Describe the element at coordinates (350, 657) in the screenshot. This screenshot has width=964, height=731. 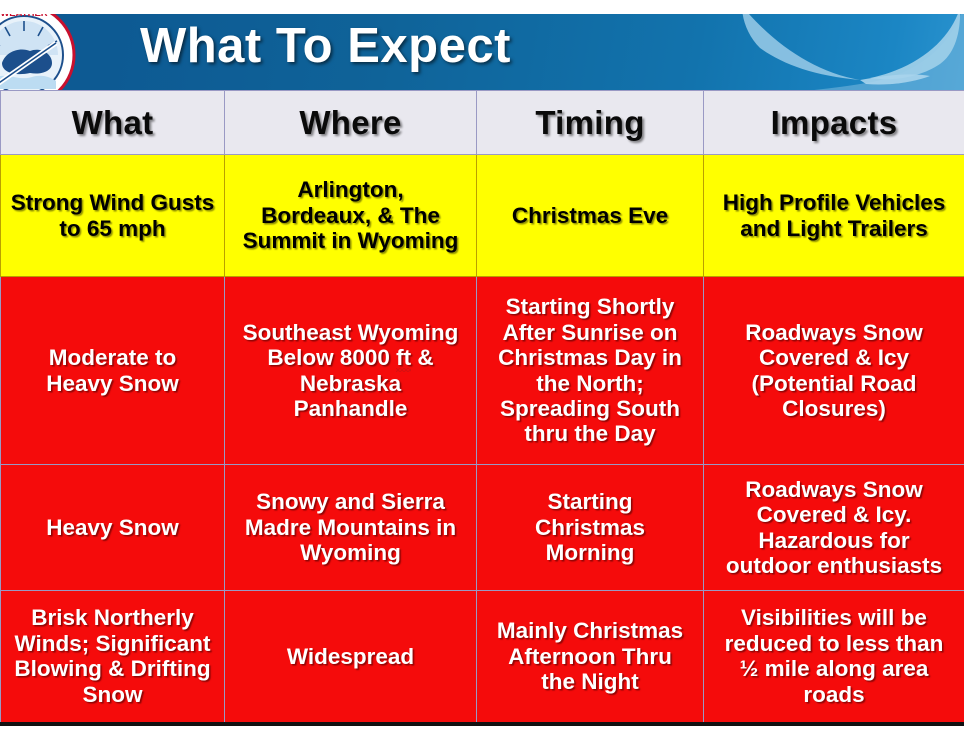
I see `cell-where: Widespread` at that location.